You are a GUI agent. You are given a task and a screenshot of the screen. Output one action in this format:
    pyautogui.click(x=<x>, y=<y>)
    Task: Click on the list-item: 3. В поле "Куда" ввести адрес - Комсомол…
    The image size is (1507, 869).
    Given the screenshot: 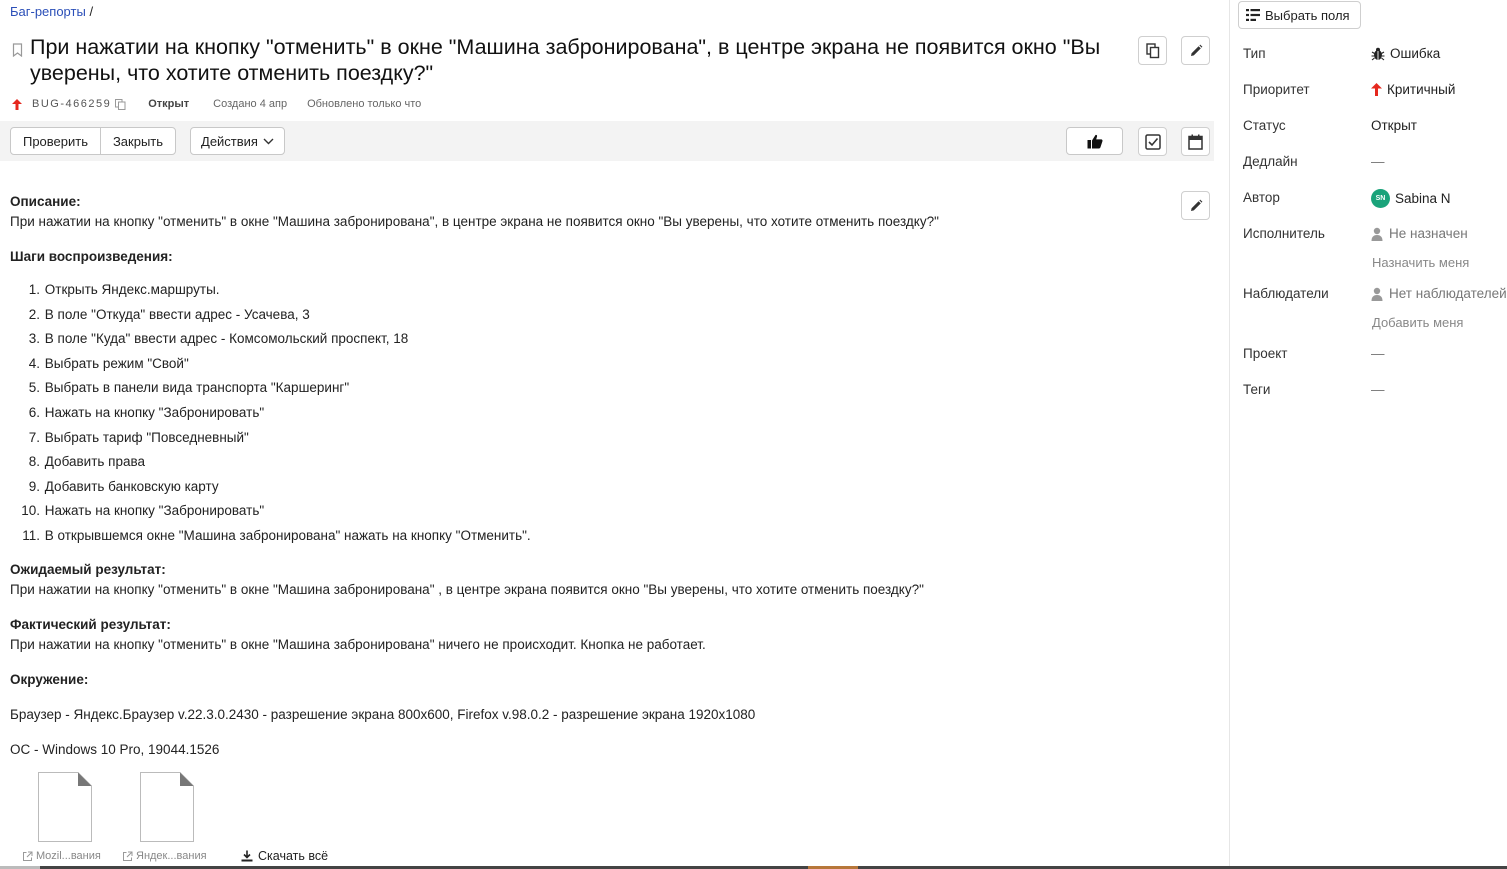 What is the action you would take?
    pyautogui.click(x=218, y=339)
    